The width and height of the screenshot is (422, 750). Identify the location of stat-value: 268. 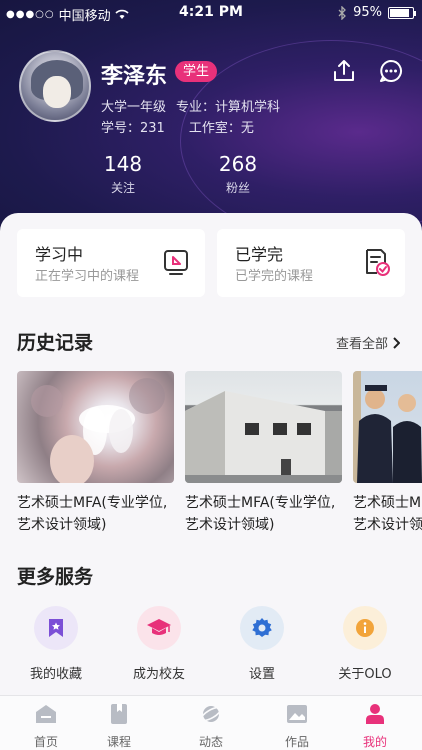
(238, 164).